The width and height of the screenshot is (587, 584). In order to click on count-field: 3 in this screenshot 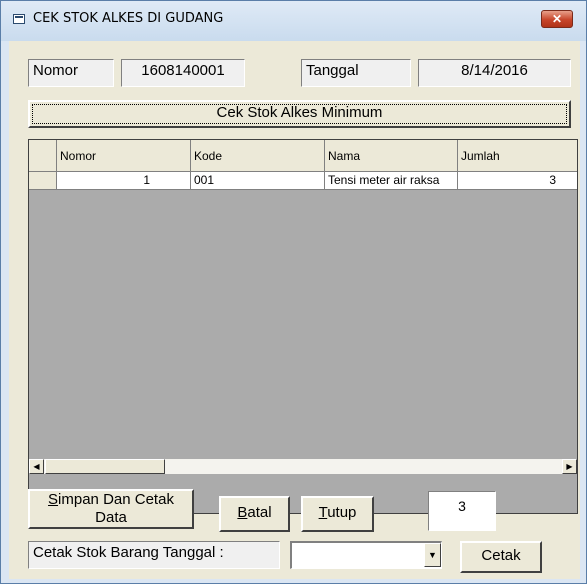, I will do `click(462, 511)`.